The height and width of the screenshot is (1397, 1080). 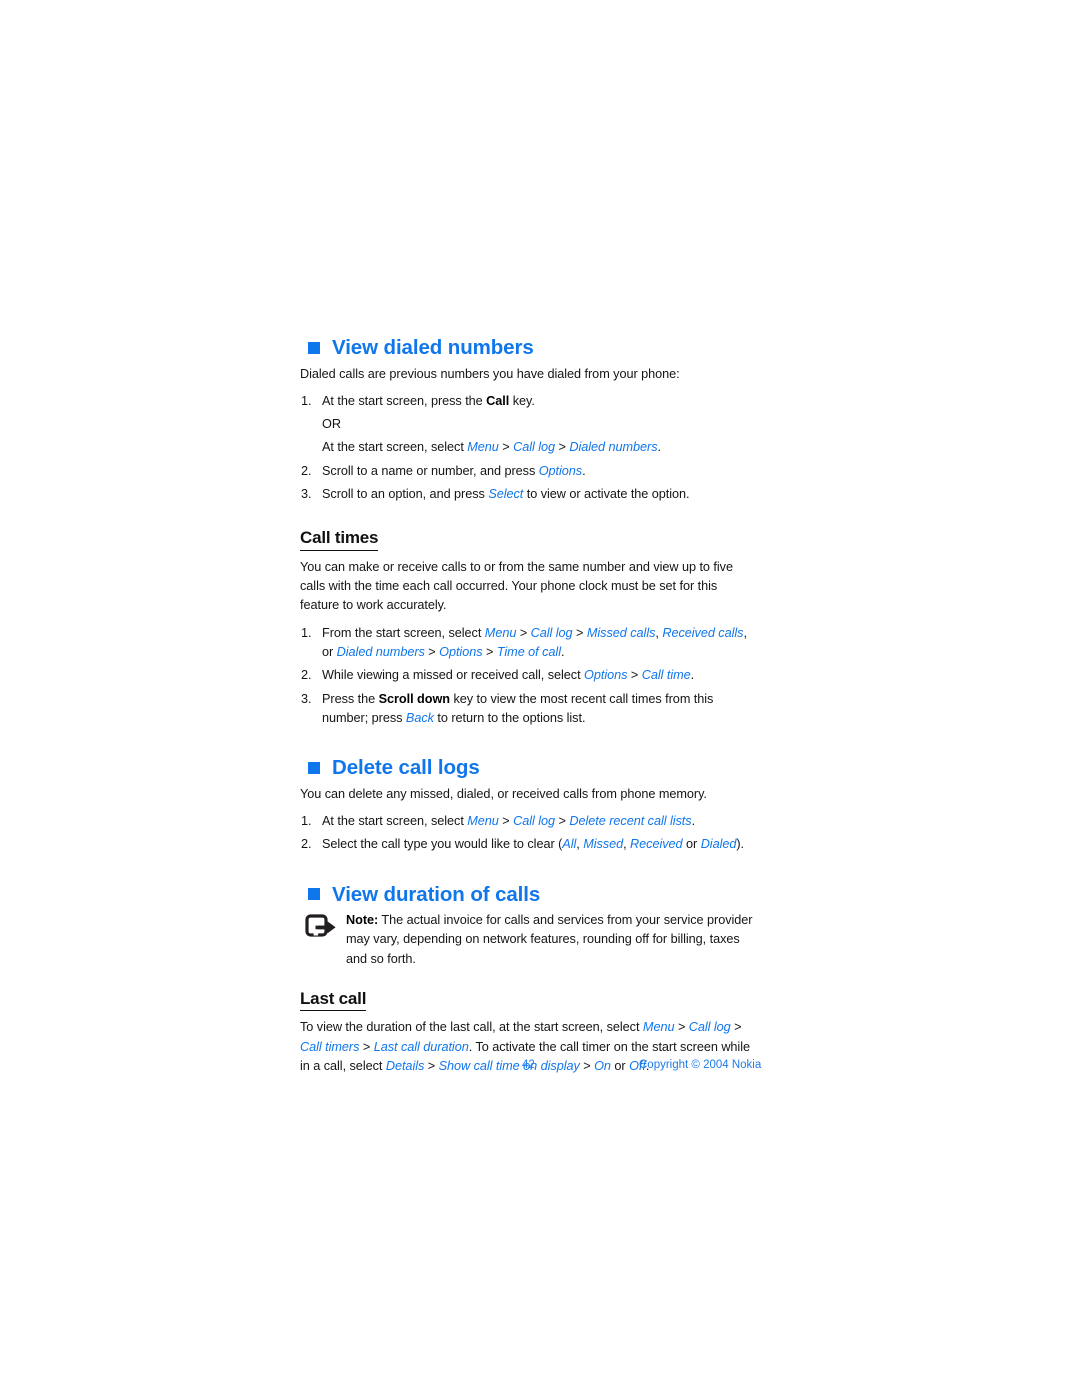 What do you see at coordinates (430, 470) in the screenshot?
I see `step-text: Scroll to a name or number, and press` at bounding box center [430, 470].